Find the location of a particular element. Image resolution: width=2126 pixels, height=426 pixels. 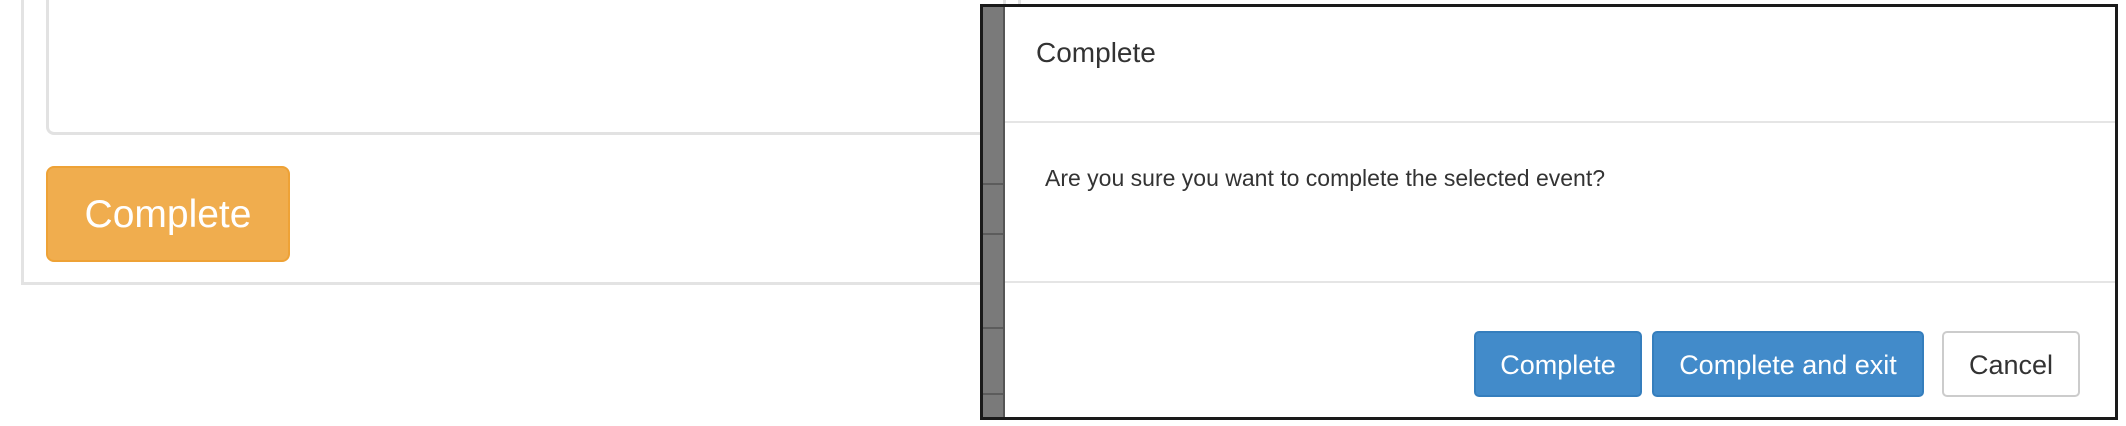

background-form-box is located at coordinates (526, 67).